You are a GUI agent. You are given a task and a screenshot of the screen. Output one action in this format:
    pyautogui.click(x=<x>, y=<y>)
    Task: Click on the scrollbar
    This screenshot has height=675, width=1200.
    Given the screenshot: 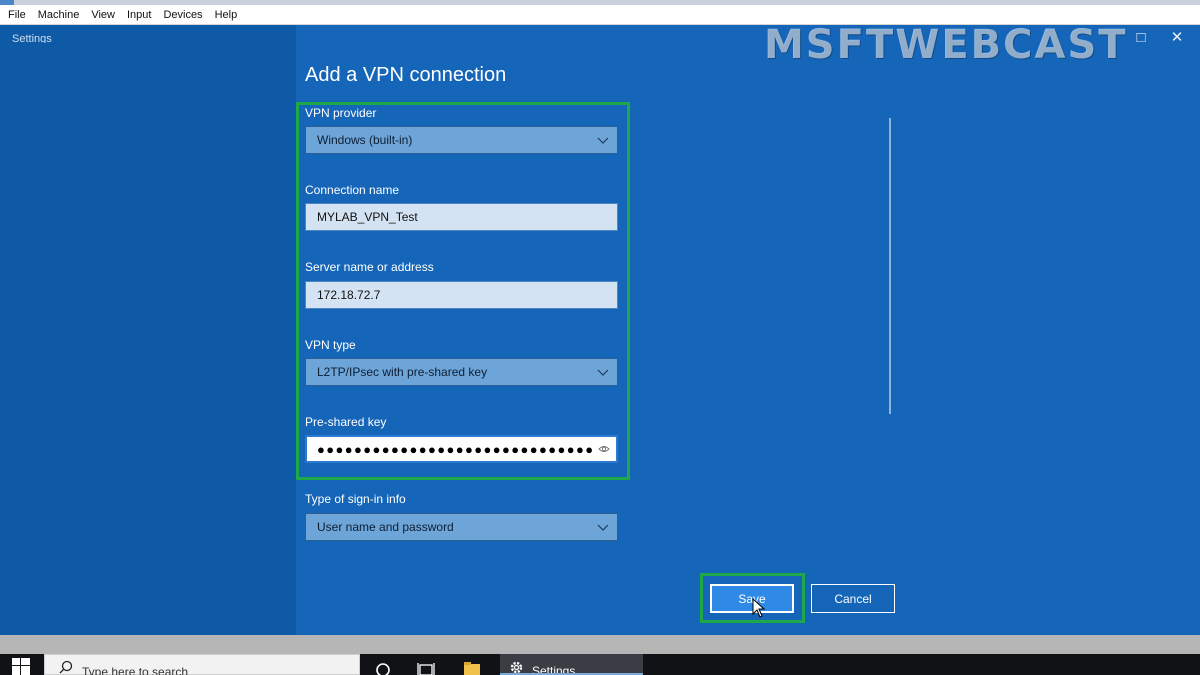 What is the action you would take?
    pyautogui.click(x=890, y=266)
    